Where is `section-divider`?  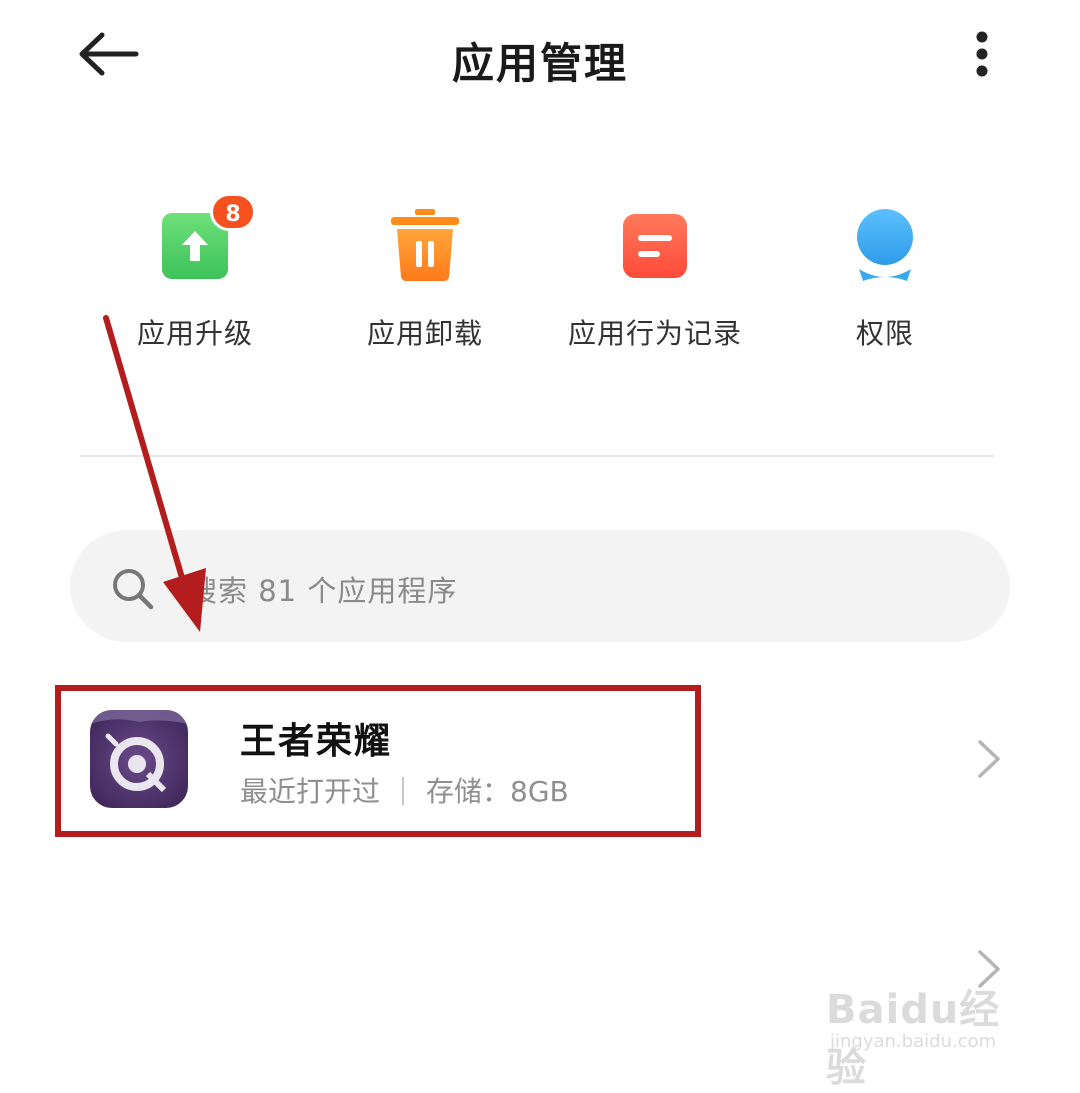 section-divider is located at coordinates (537, 456).